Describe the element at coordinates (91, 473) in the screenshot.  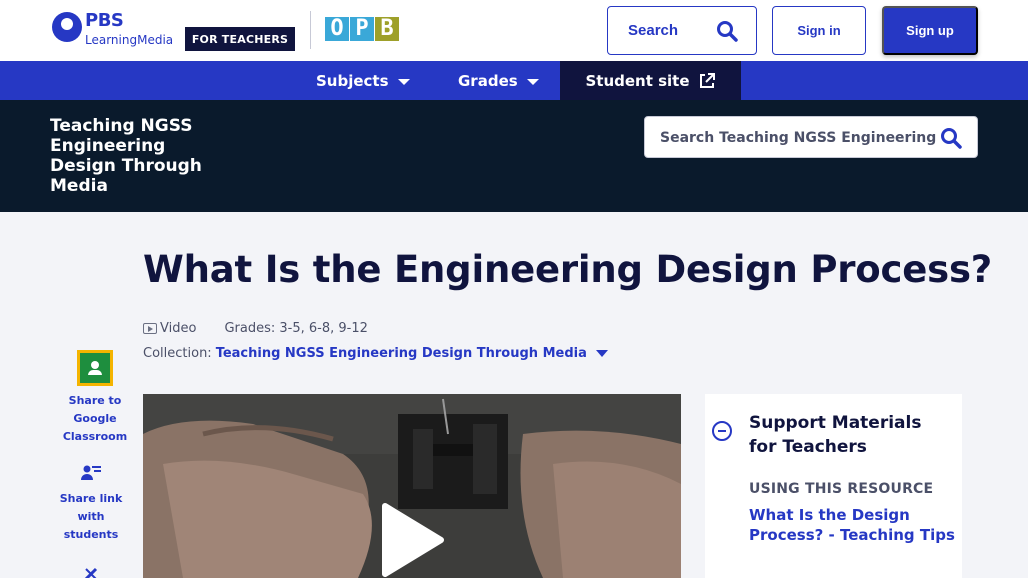
I see `share-students-icon` at that location.